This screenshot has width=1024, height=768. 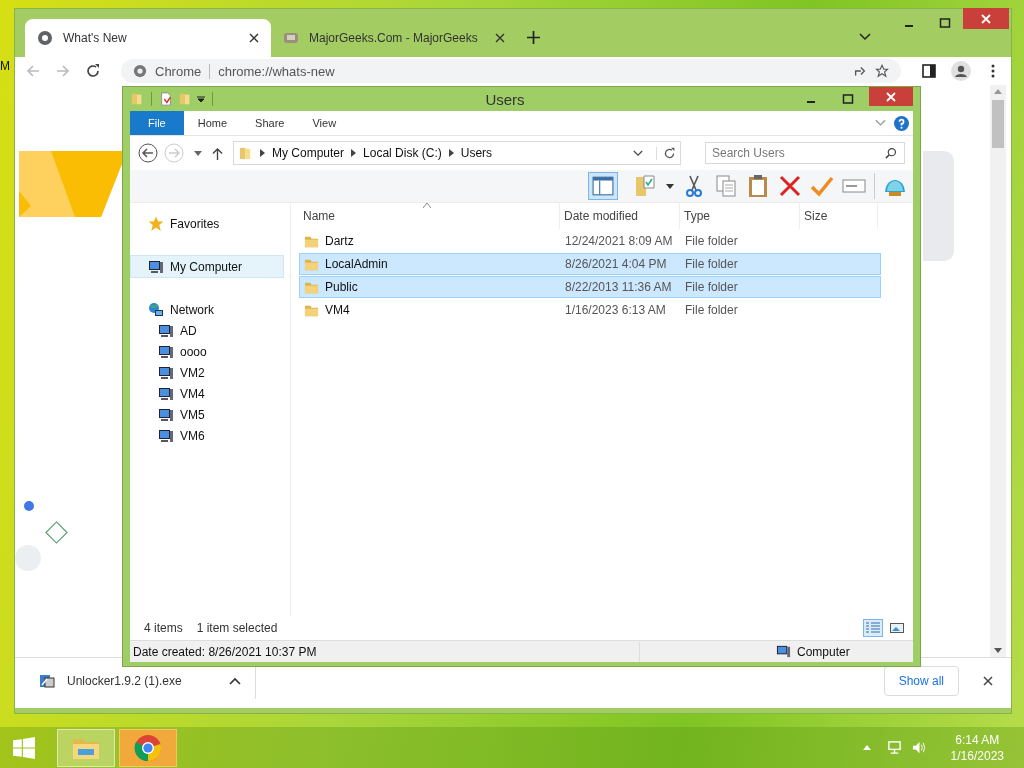 What do you see at coordinates (29, 506) in the screenshot?
I see `dot-icon` at bounding box center [29, 506].